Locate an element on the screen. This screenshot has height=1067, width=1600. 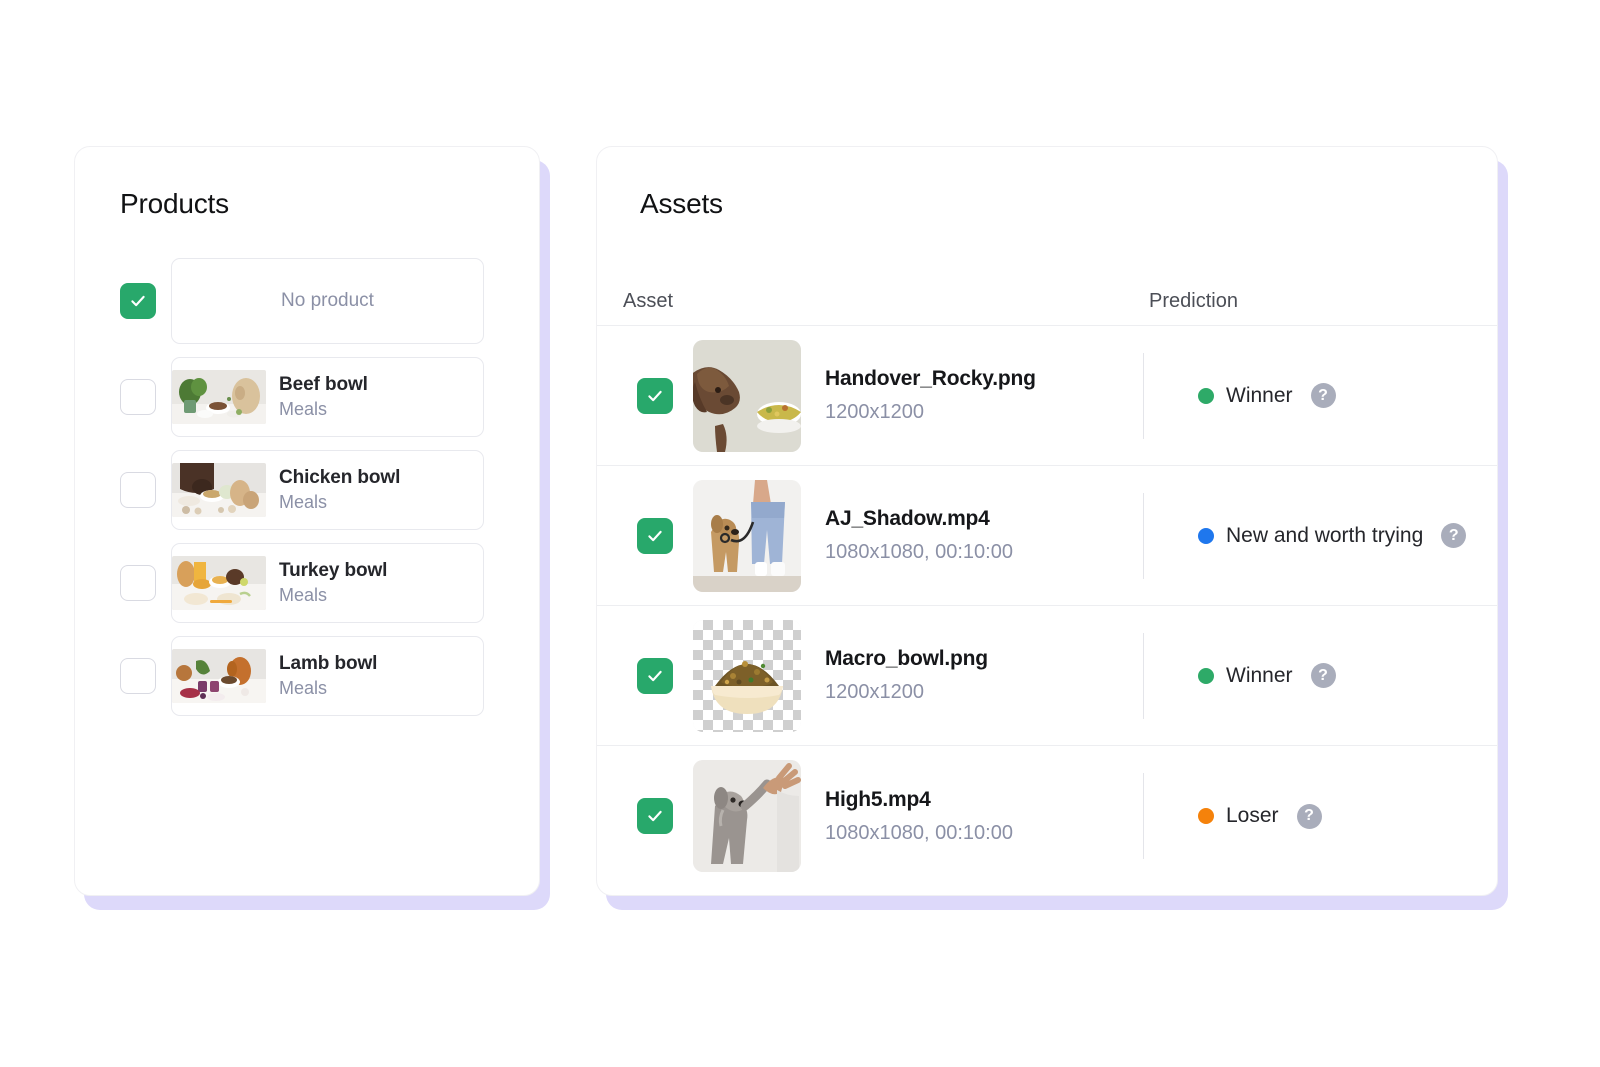
table-row: Macro_bowl.png 1200x1200 Winner ? is located at coordinates (1047, 676).